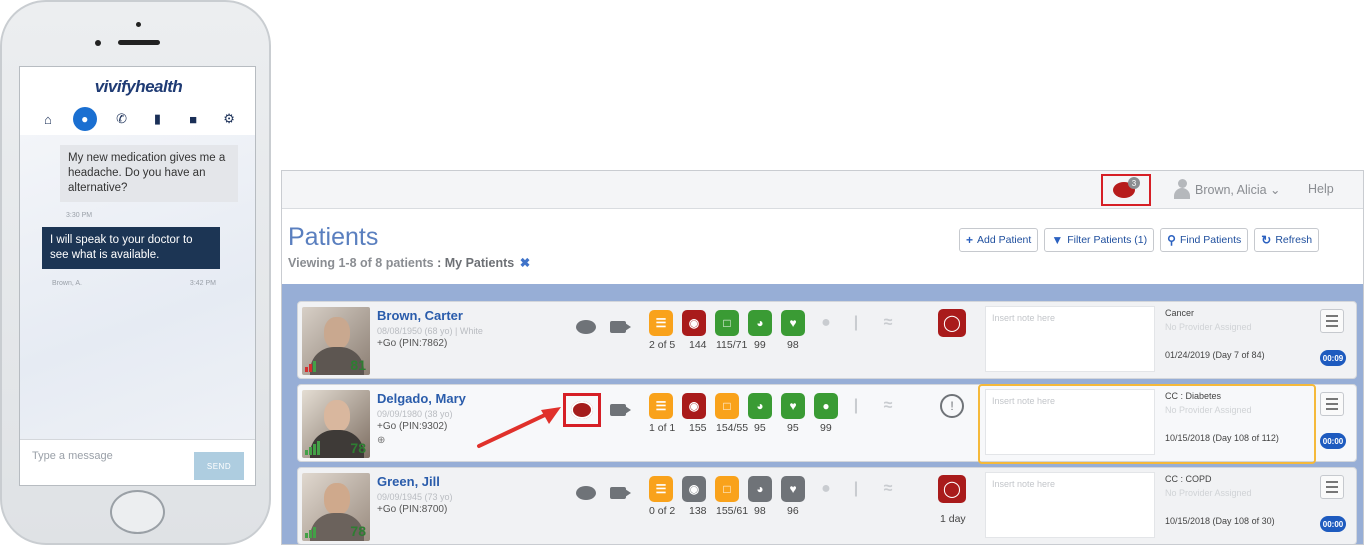 Image resolution: width=1367 pixels, height=545 pixels. I want to click on search-icon: ⚲, so click(1171, 240).